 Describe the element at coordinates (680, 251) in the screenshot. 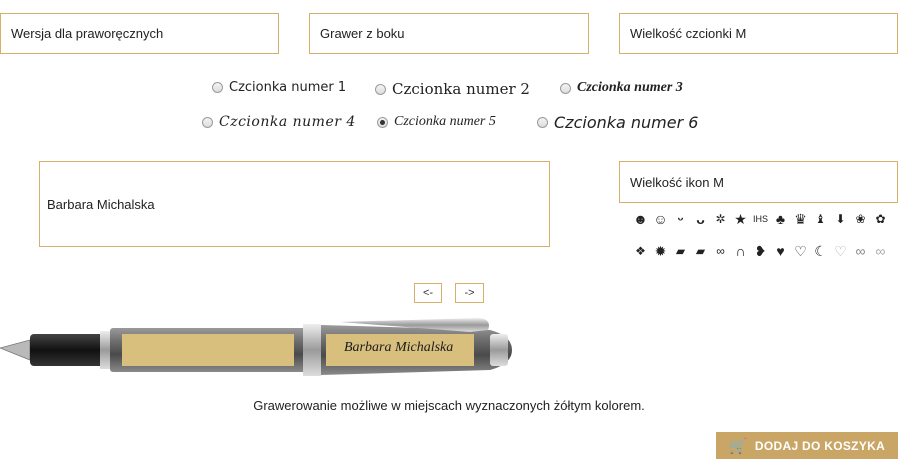

I see `graduation-cap-icon: ▰` at that location.